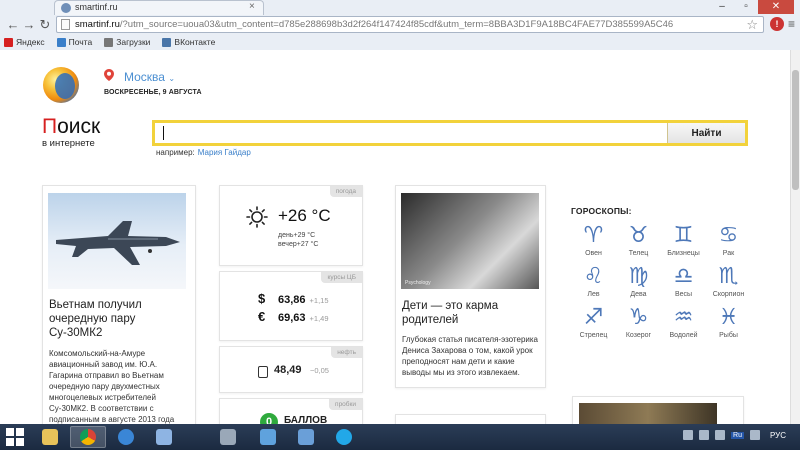 This screenshot has height=450, width=800. I want to click on promo-card, so click(658, 410).